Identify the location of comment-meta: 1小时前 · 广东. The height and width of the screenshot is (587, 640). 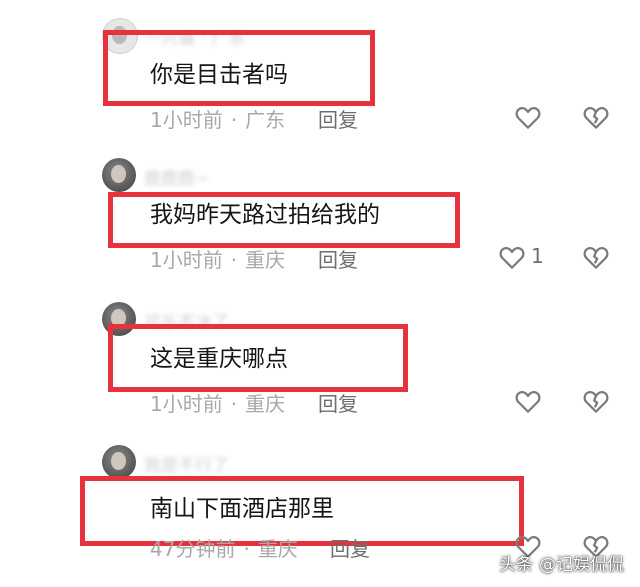
(218, 118).